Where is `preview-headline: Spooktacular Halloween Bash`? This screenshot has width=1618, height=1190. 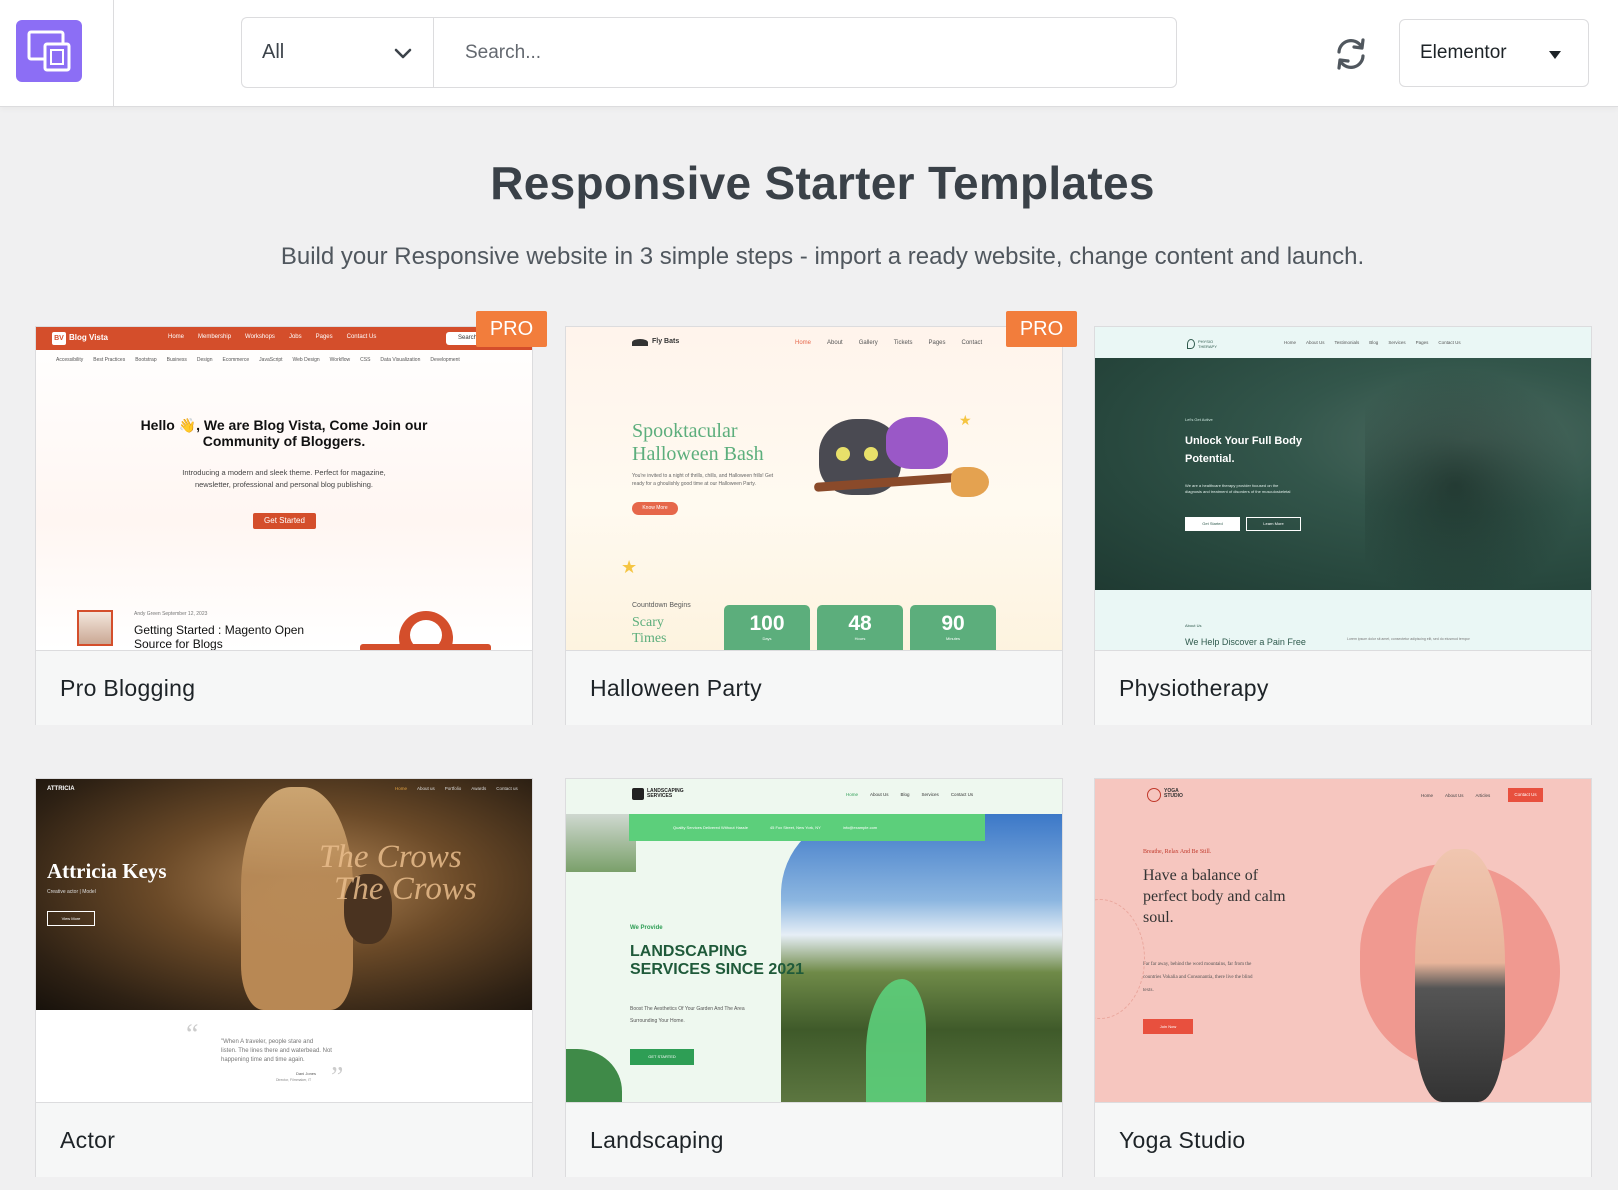
preview-headline: Spooktacular Halloween Bash is located at coordinates (698, 443).